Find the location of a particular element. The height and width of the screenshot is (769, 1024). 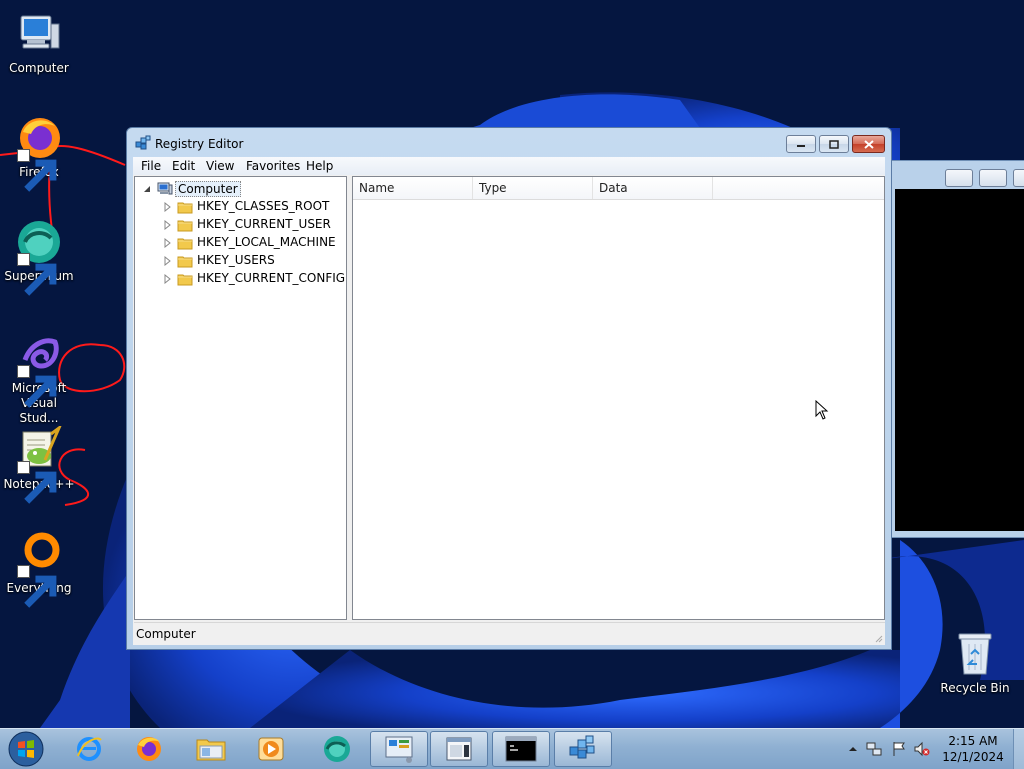

column-header-row: Name Type Data is located at coordinates (618, 188).